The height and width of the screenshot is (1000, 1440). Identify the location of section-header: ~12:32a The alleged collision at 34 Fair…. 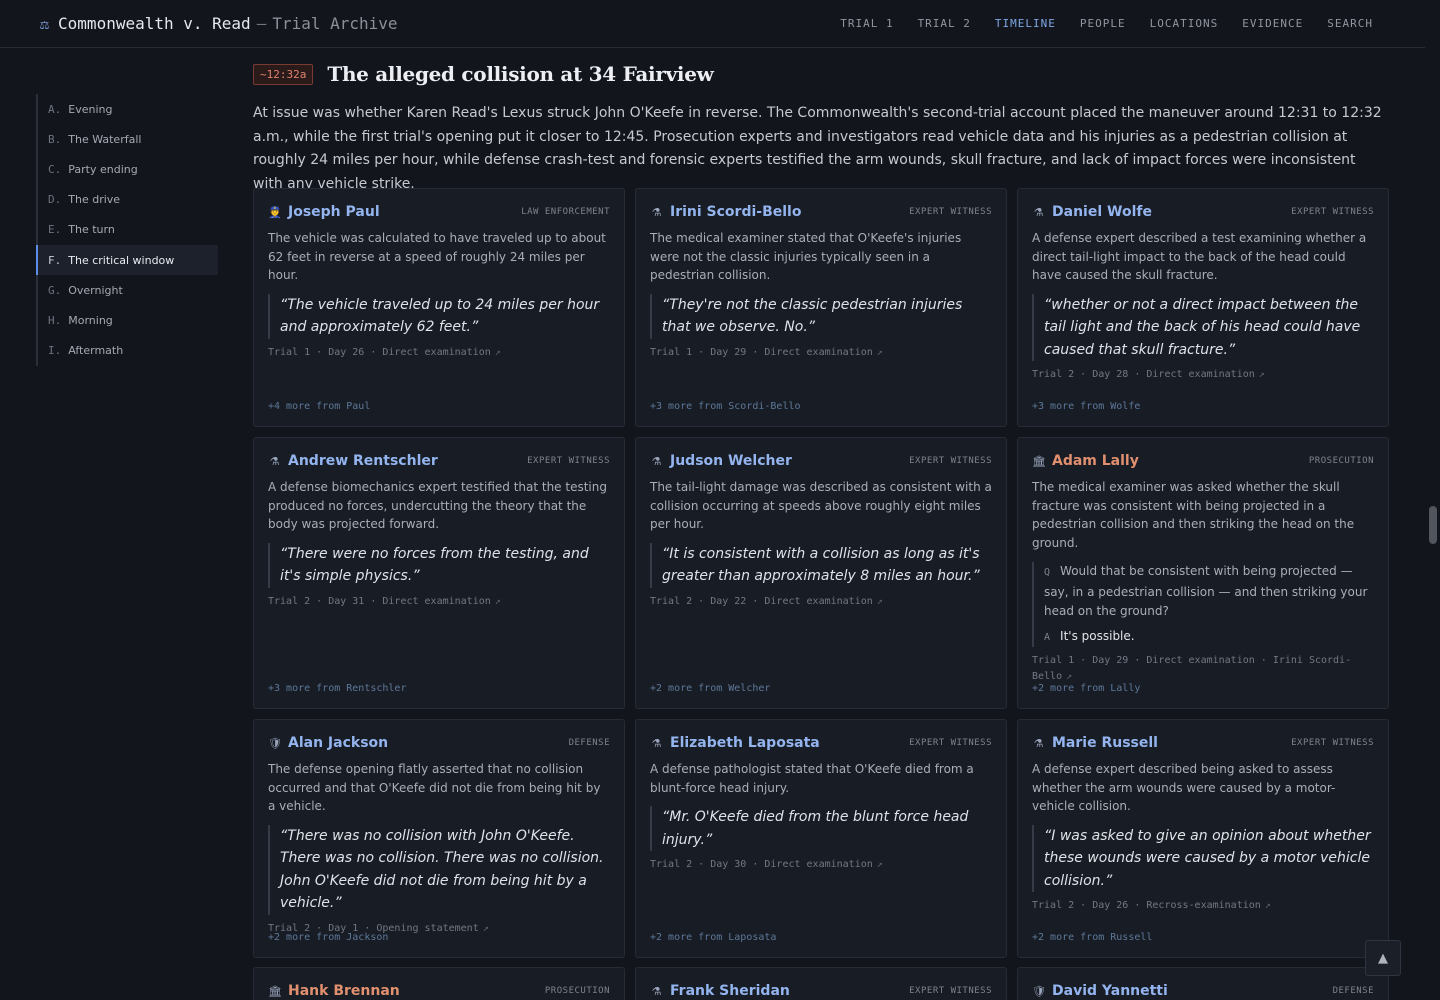
(483, 74).